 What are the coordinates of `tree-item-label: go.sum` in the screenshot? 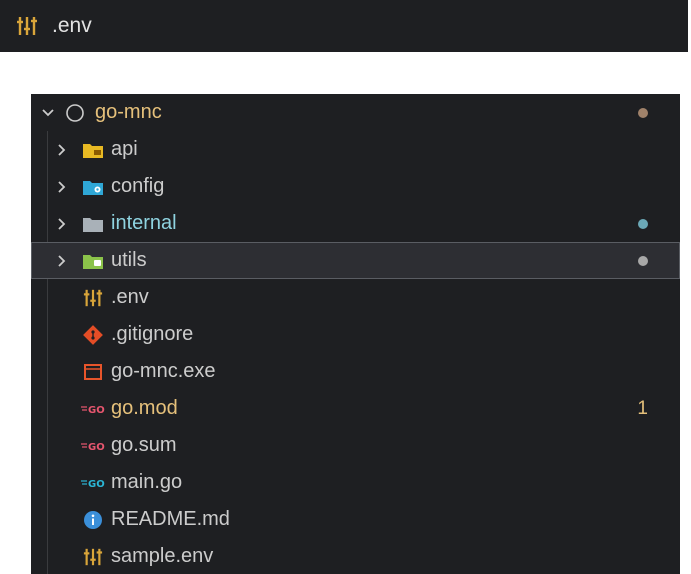 It's located at (144, 445).